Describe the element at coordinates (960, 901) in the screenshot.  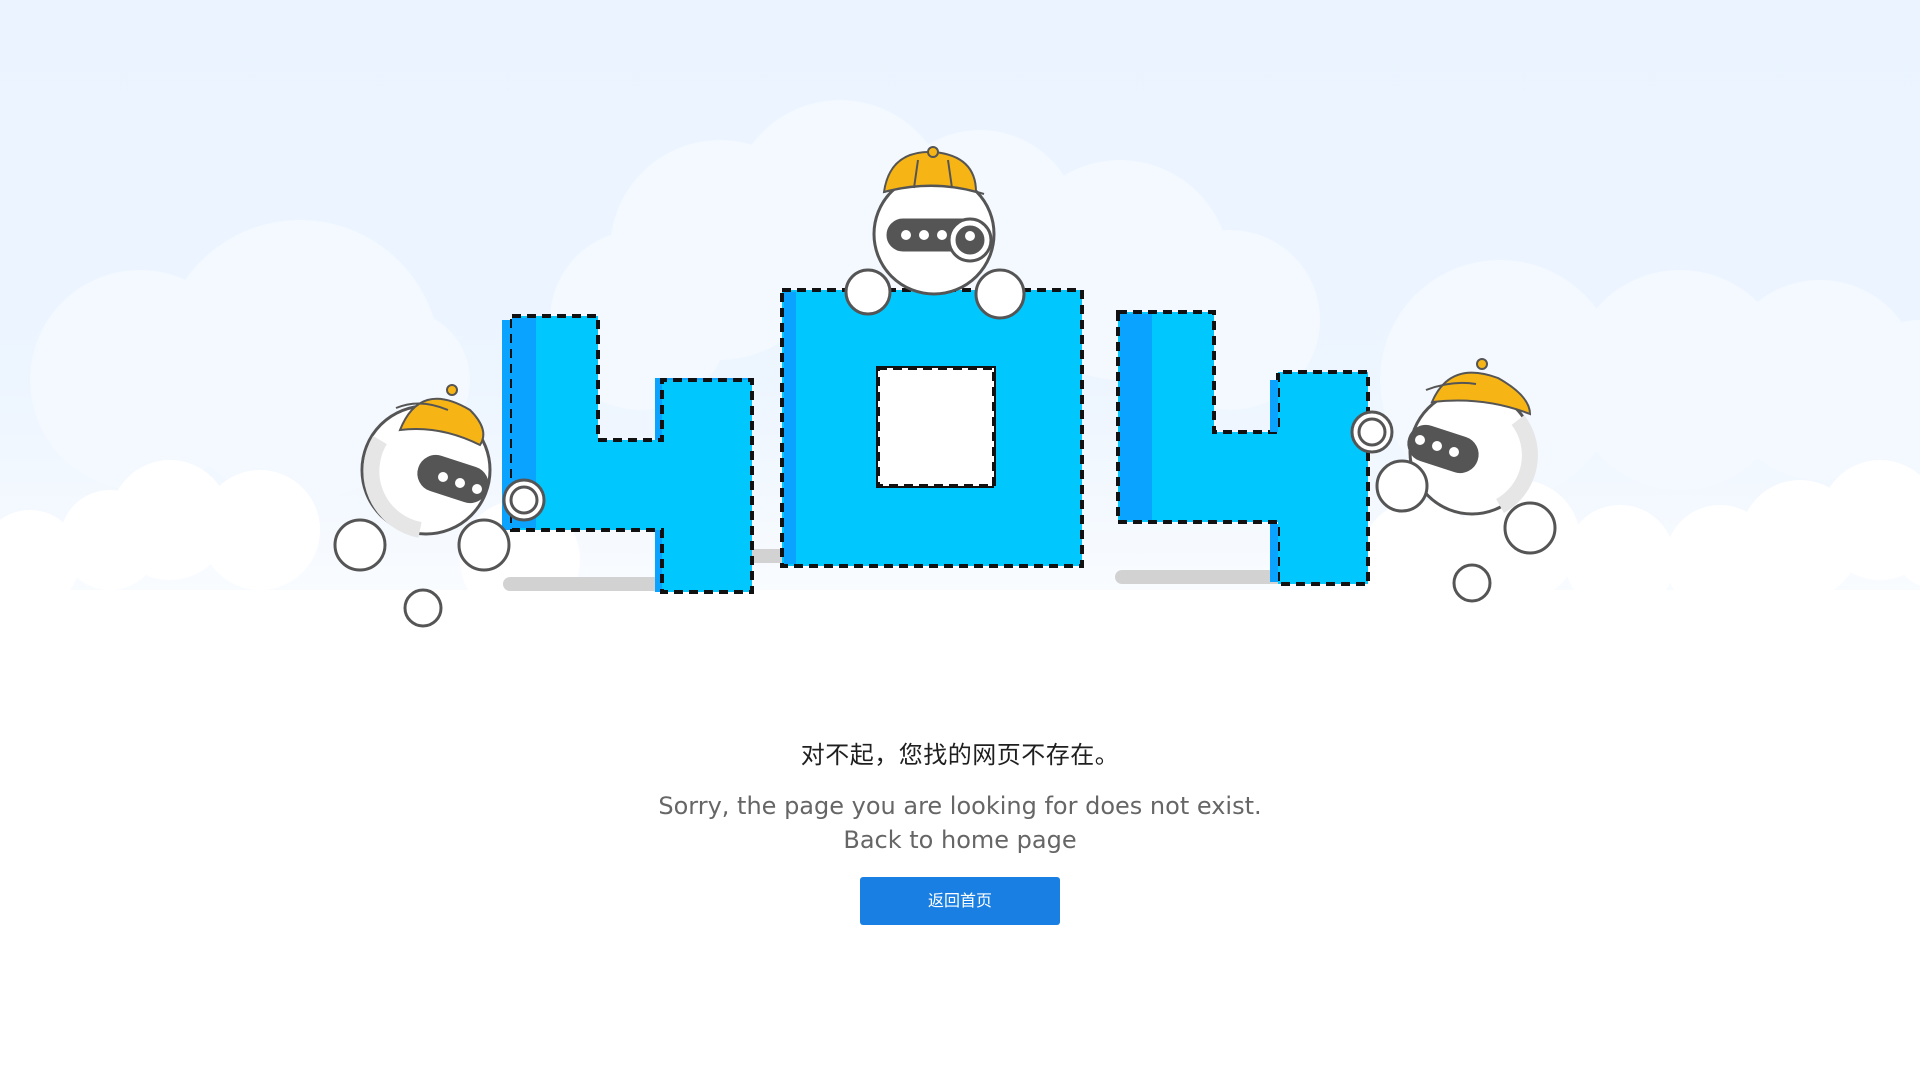
I see `back-home-button: 返回首页` at that location.